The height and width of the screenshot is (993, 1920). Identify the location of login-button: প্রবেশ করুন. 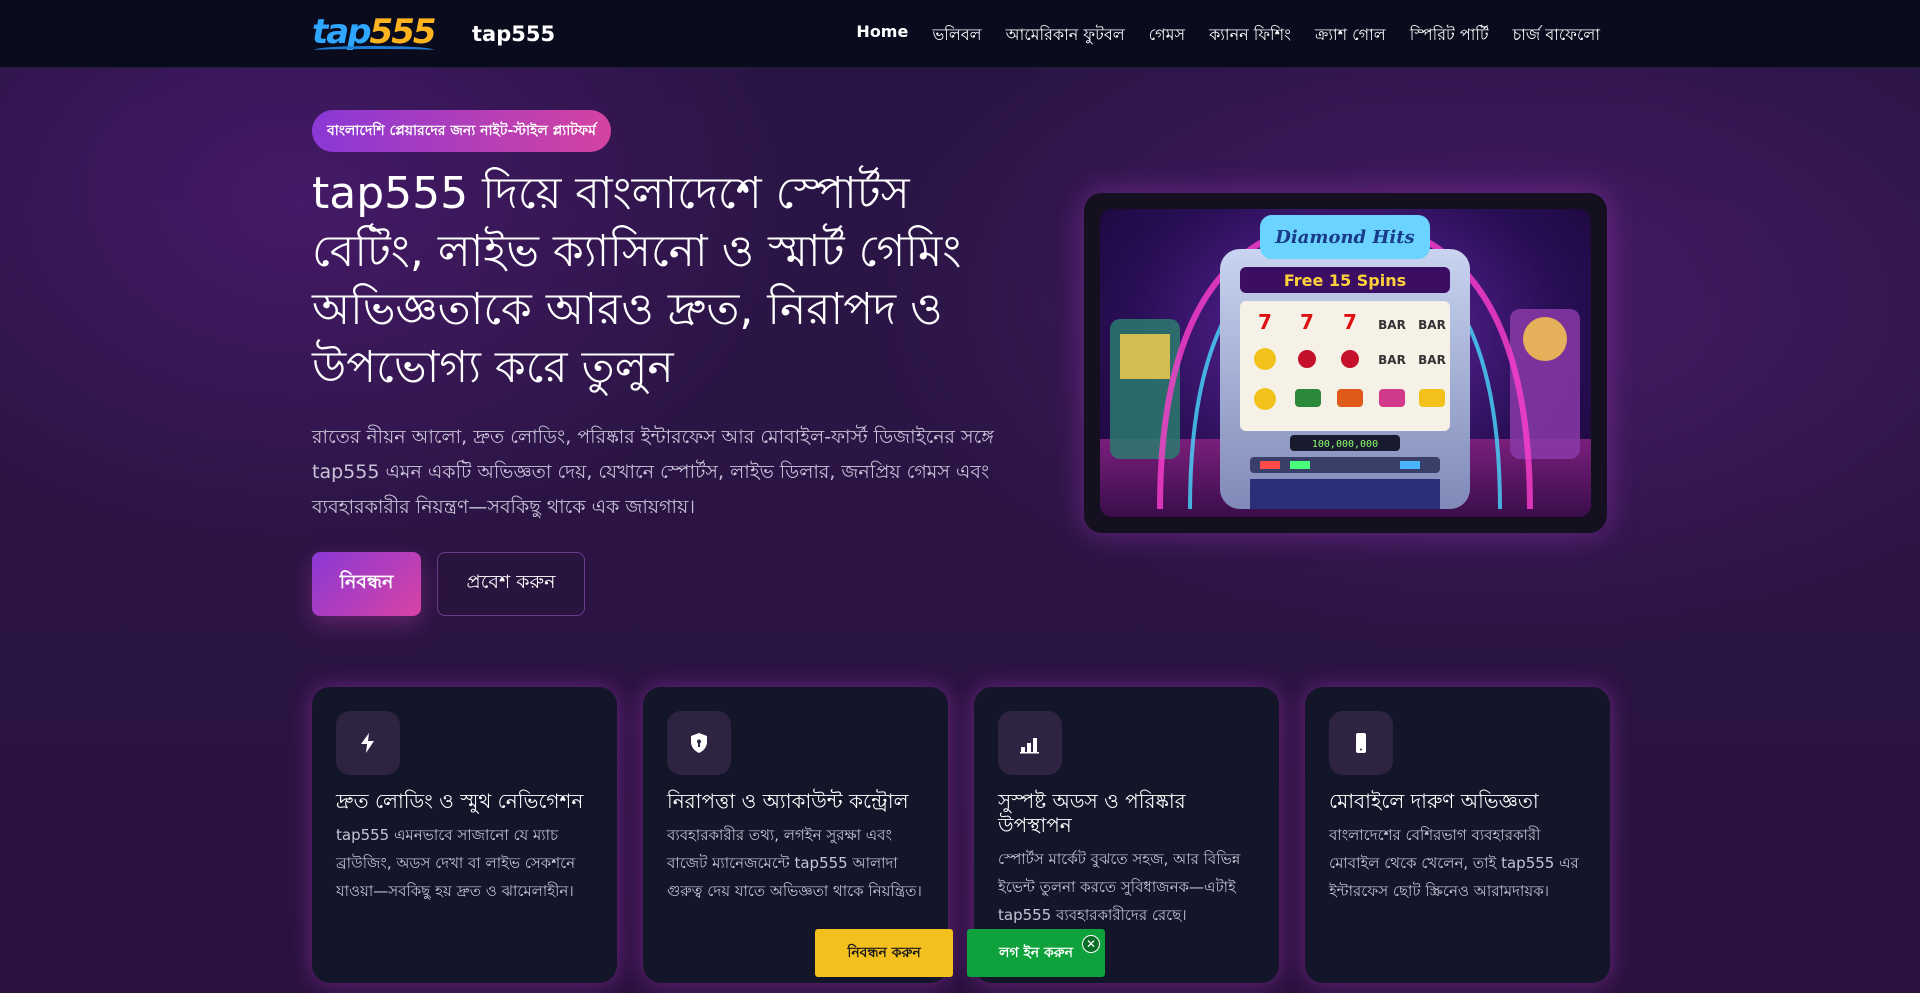
(511, 584).